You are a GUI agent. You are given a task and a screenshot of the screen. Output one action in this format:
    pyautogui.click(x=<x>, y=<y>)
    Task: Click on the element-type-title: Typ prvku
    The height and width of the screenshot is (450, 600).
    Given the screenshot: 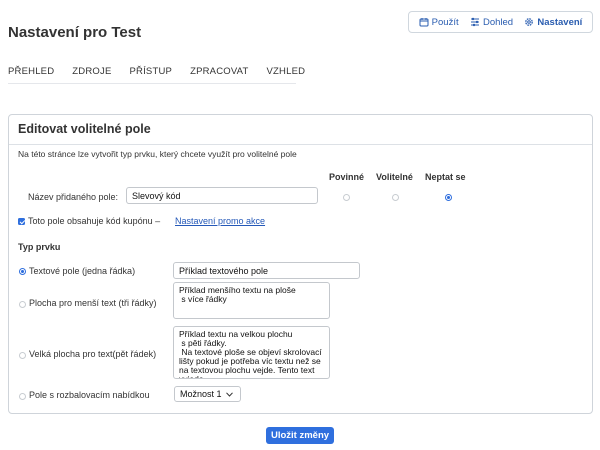 What is the action you would take?
    pyautogui.click(x=39, y=247)
    